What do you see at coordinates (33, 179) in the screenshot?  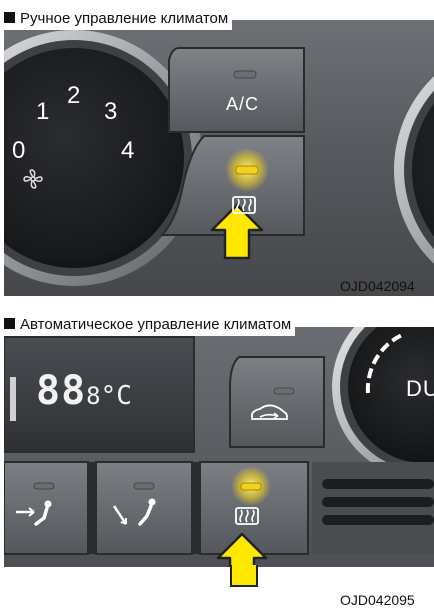 I see `fan-icon` at bounding box center [33, 179].